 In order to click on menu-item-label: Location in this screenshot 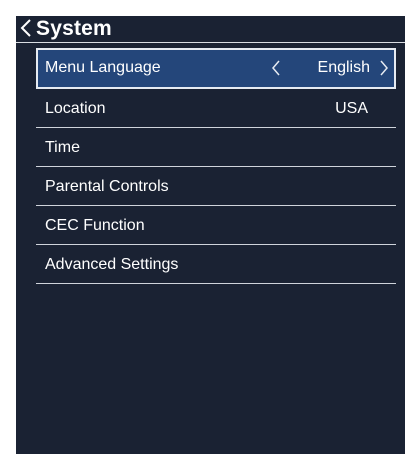, I will do `click(75, 108)`.